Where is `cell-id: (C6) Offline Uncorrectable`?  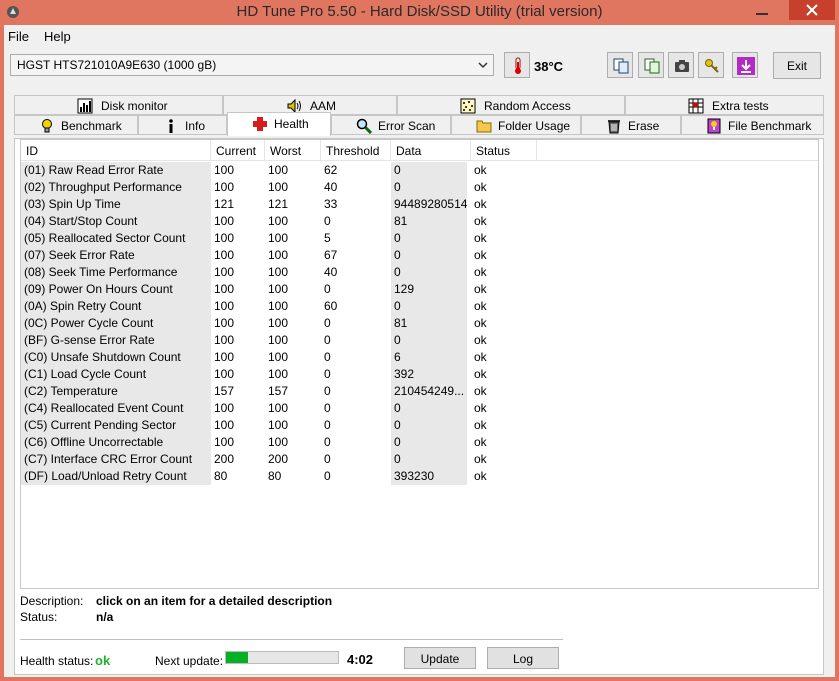
cell-id: (C6) Offline Uncorrectable is located at coordinates (116, 442).